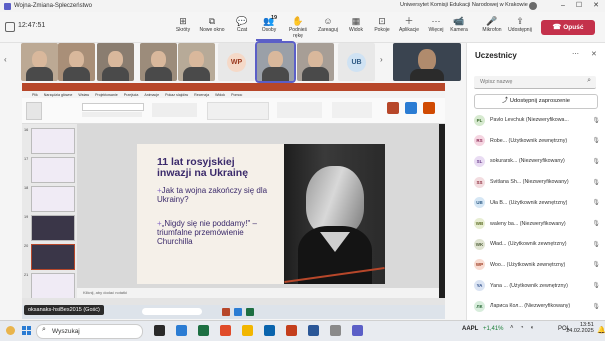  I want to click on slide-thumbnail: 20, so click(49, 257).